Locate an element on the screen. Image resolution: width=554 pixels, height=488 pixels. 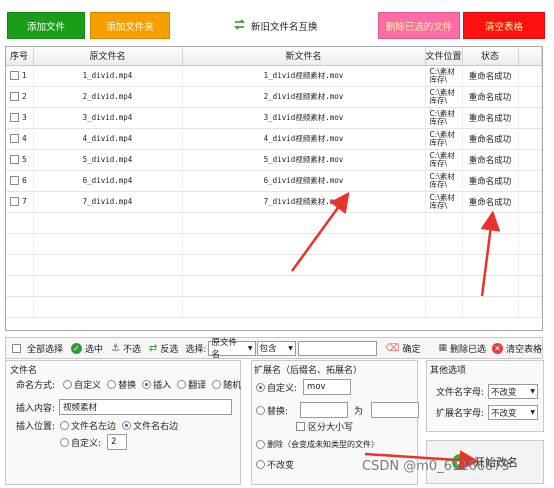
row-new-name: 4_divid视频素材.mov is located at coordinates (304, 139).